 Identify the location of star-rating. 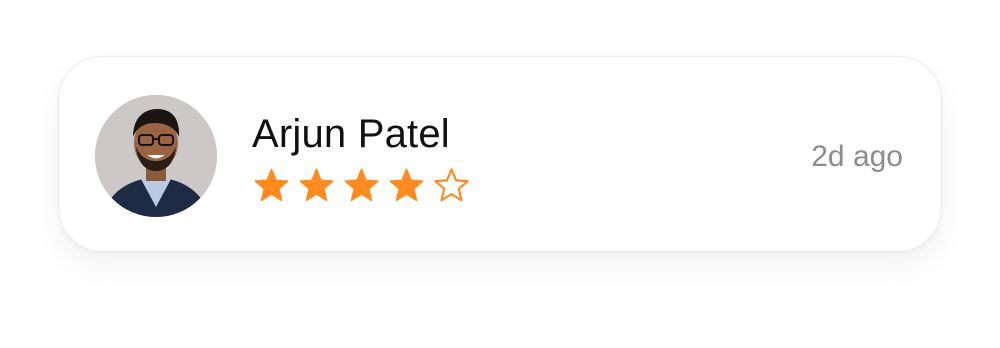
(361, 185).